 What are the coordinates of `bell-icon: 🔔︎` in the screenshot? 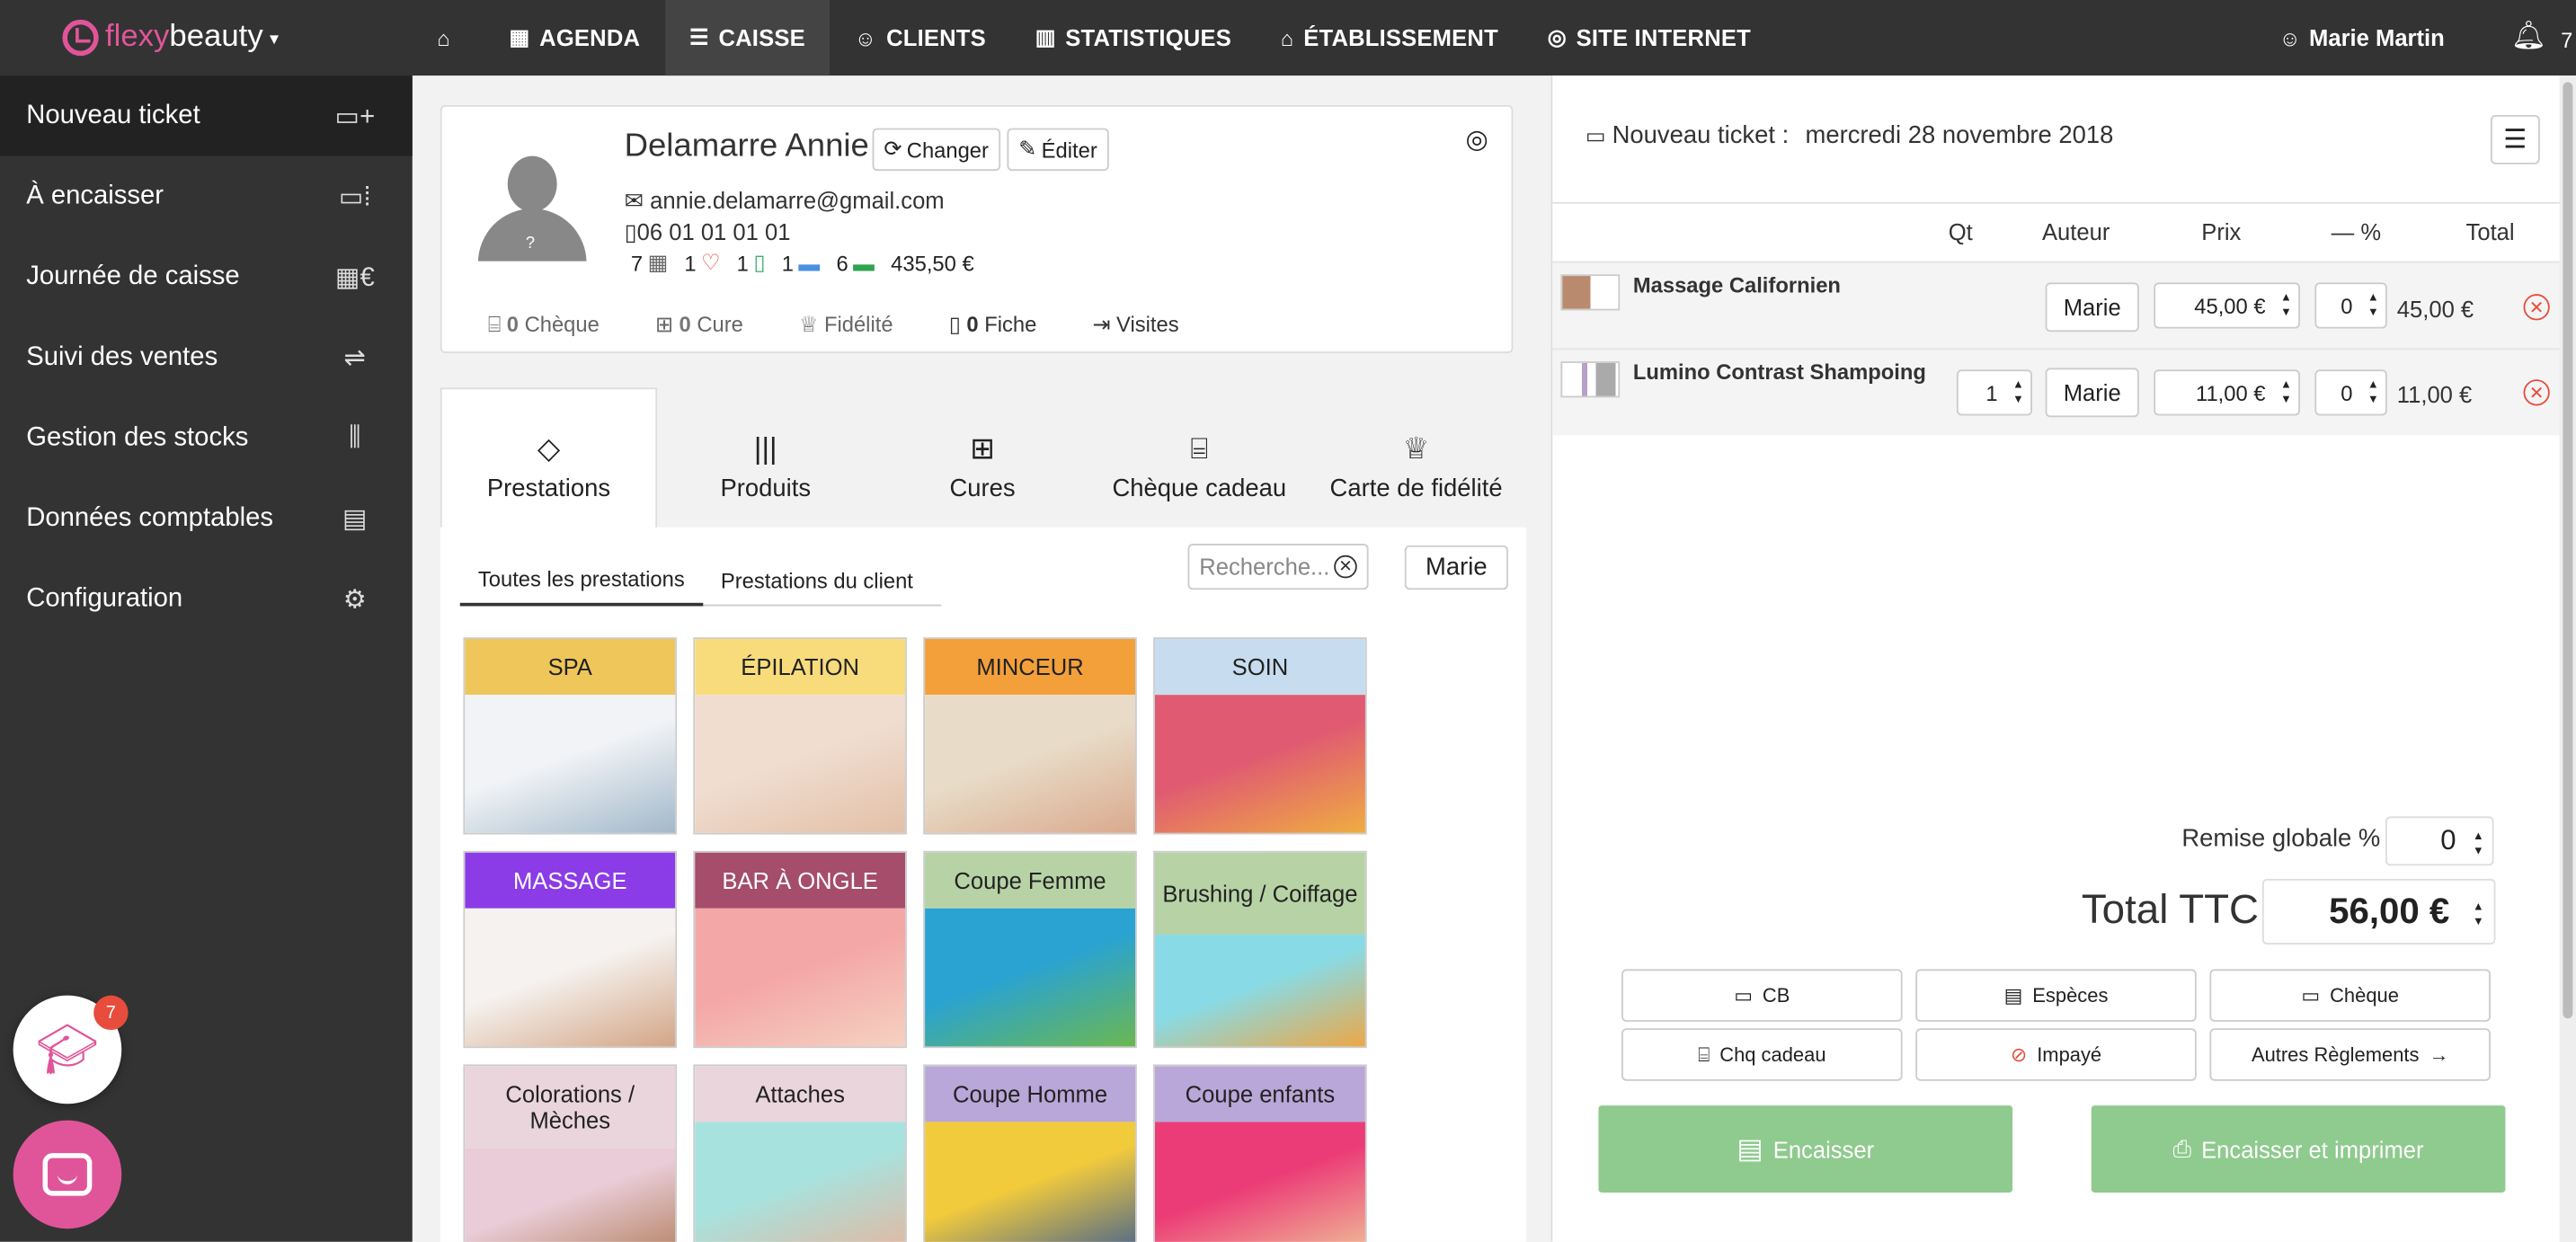 It's located at (2528, 36).